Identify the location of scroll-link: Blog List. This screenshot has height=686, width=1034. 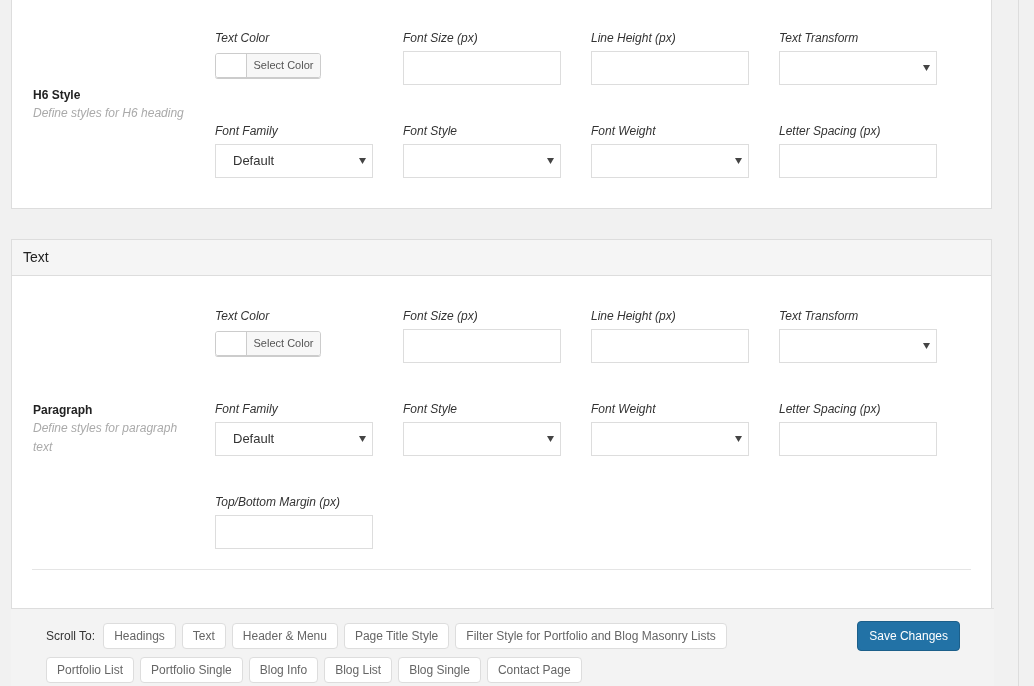
(358, 670).